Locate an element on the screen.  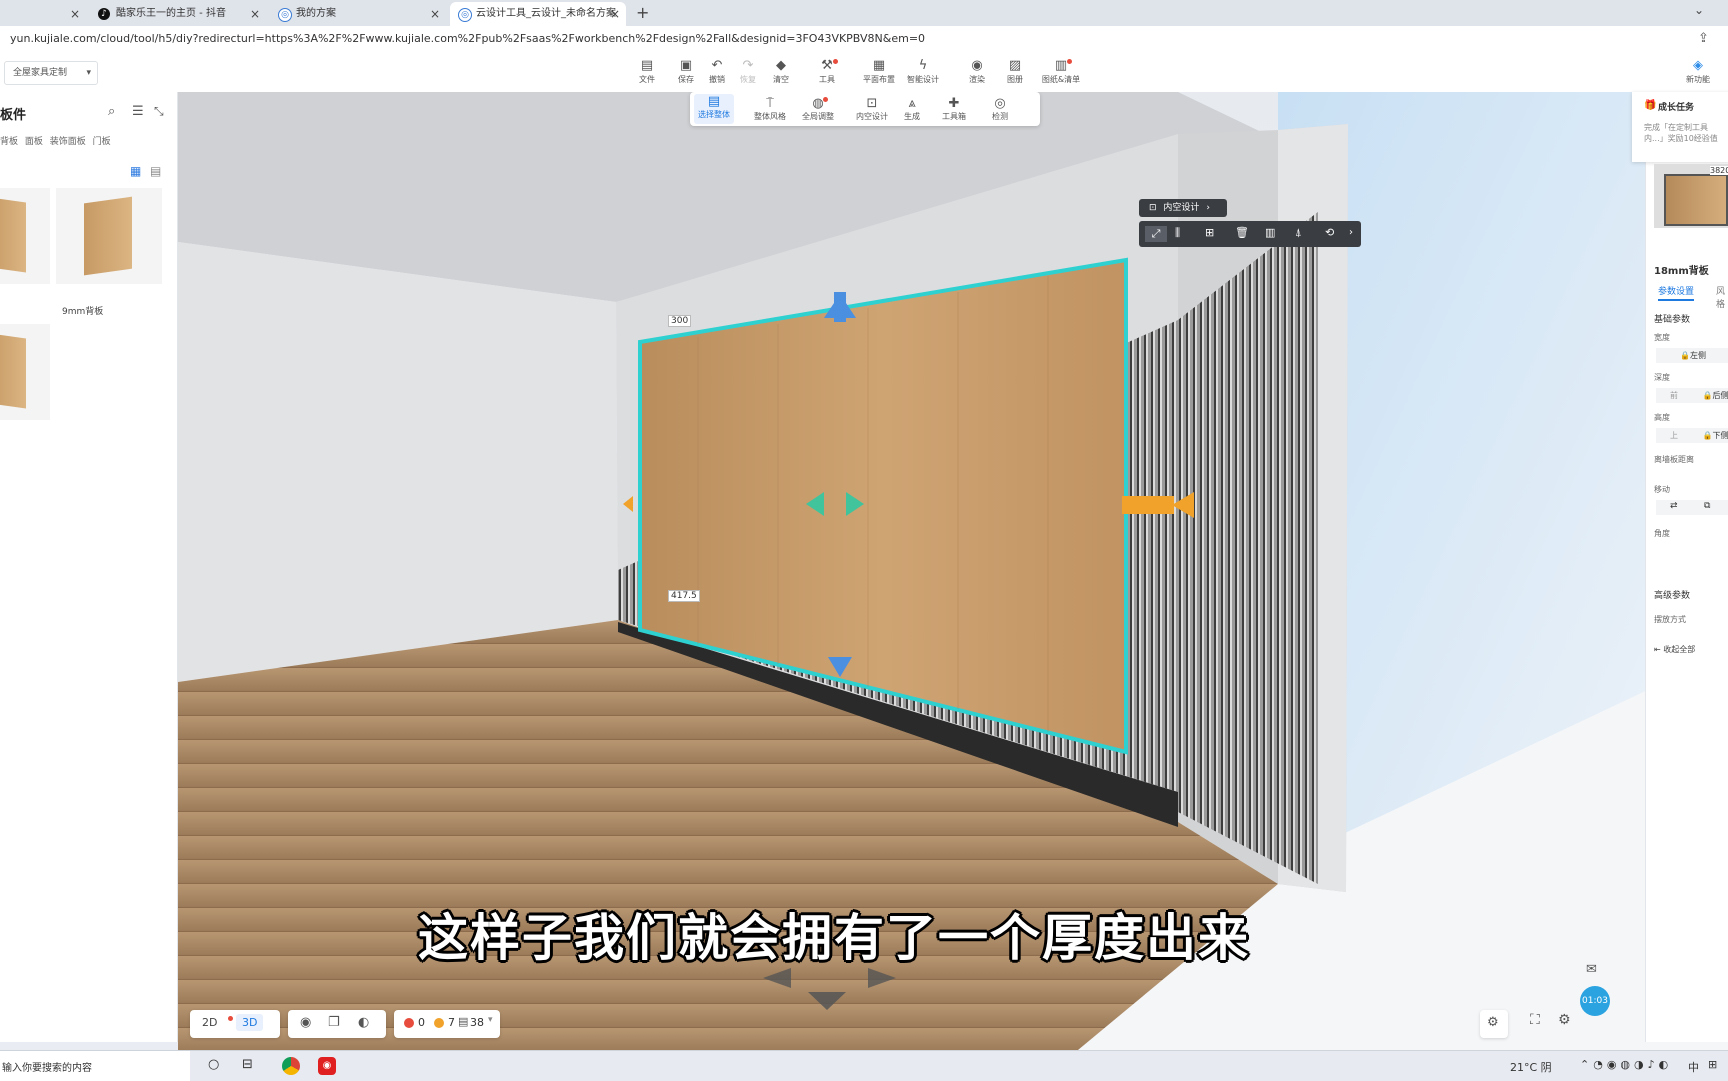
search-icon: ⌕ is located at coordinates (111, 111).